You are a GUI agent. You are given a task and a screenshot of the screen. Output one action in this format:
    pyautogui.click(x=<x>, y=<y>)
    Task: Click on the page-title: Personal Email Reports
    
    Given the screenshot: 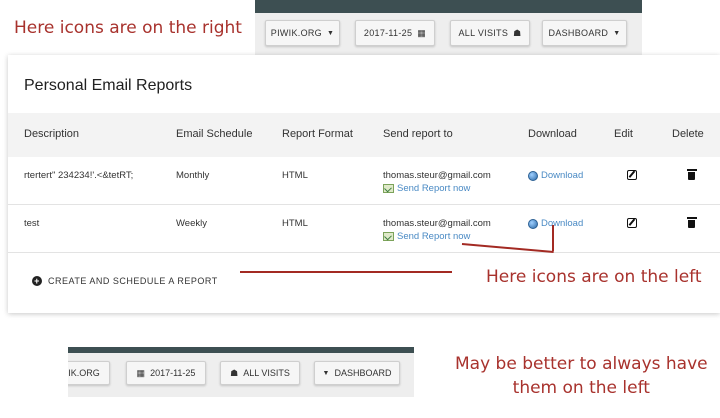 What is the action you would take?
    pyautogui.click(x=108, y=85)
    